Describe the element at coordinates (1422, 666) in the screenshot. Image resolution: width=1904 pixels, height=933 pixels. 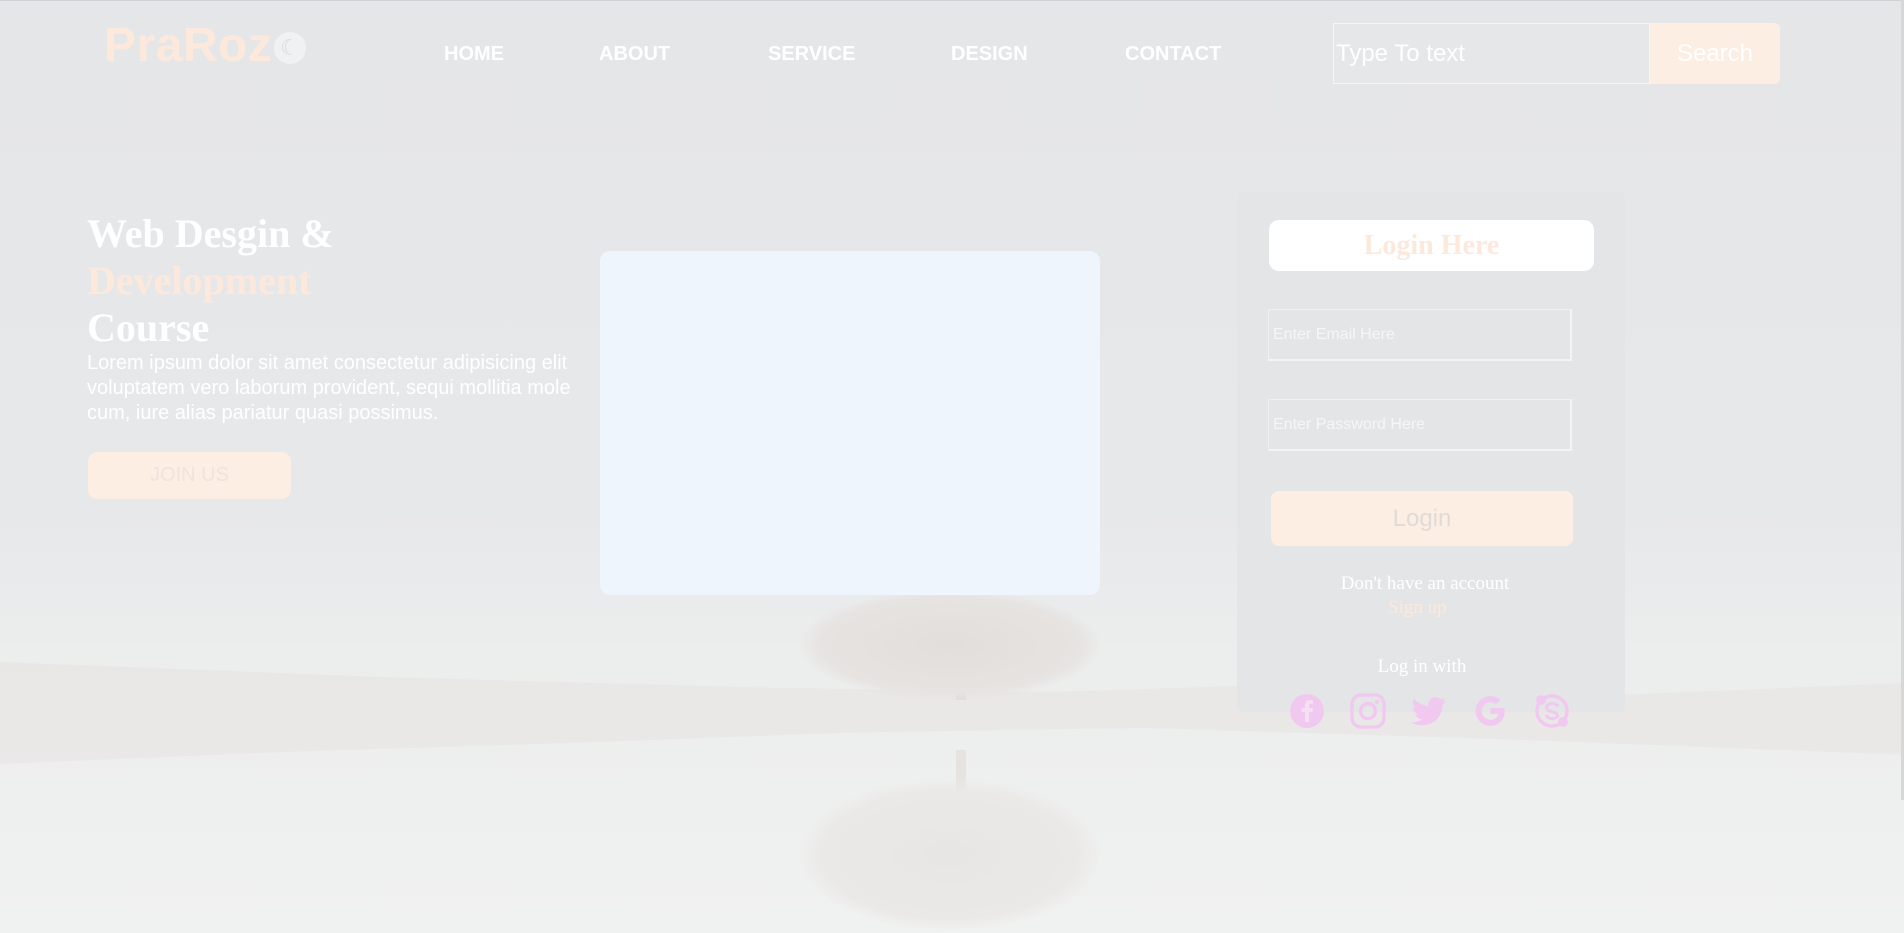
I see `login-with-text: Log in with` at that location.